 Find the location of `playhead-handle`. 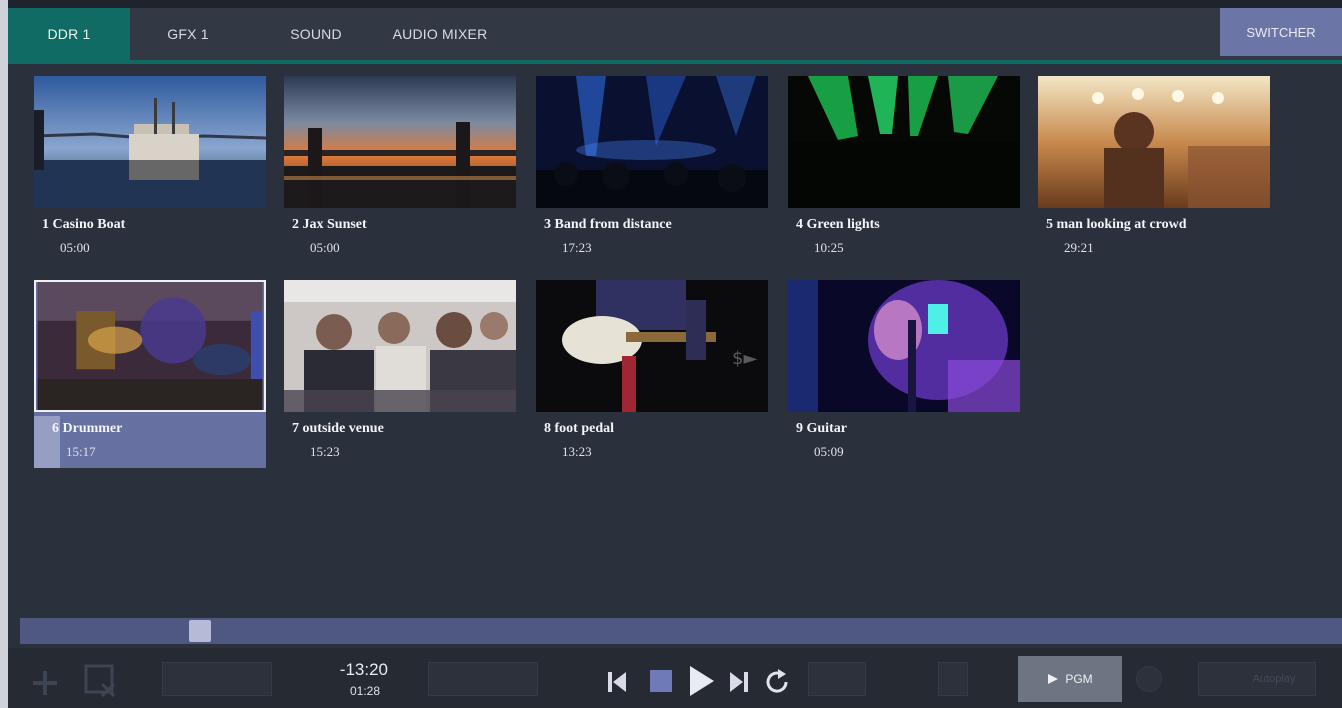

playhead-handle is located at coordinates (200, 631).